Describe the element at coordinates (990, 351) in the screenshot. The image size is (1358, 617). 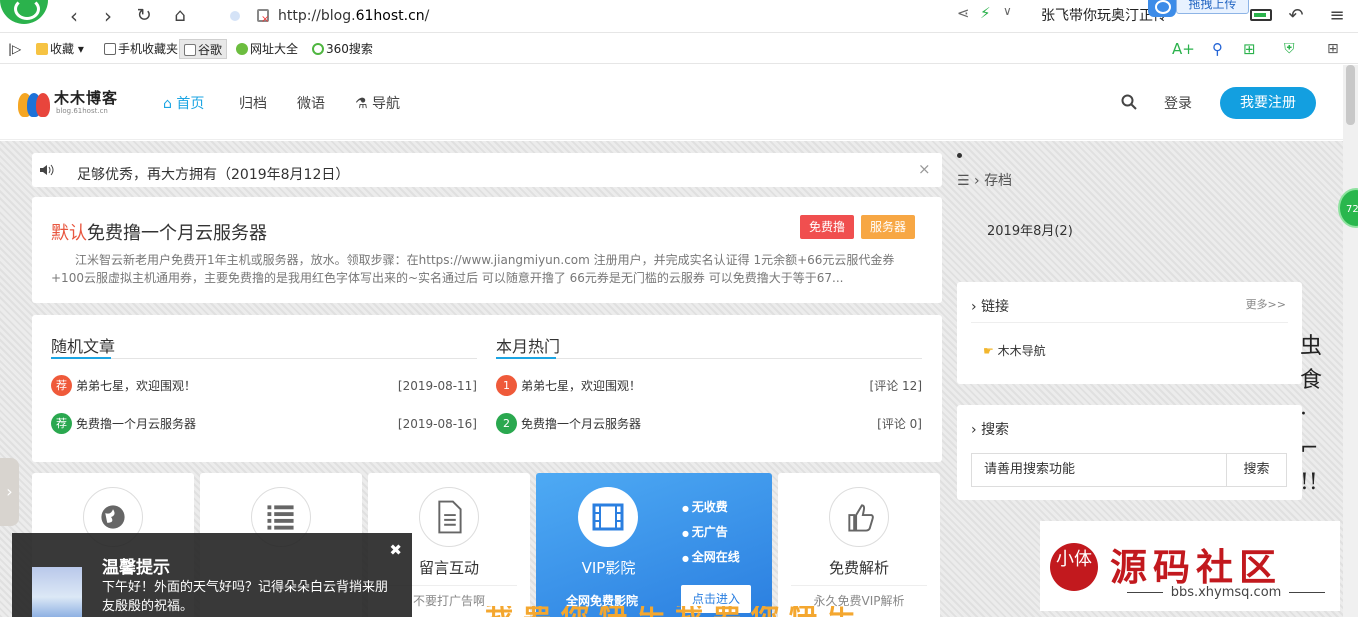
I see `hand-icon: ☛` at that location.